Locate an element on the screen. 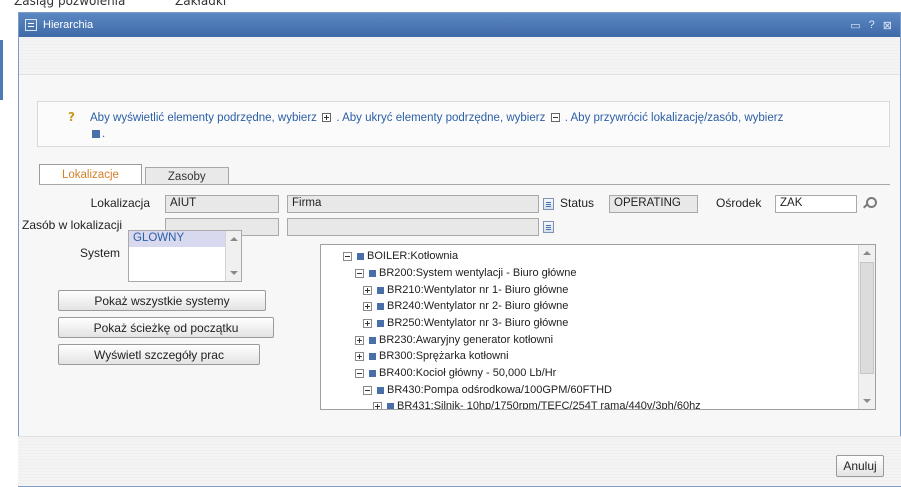  status-field: OPERATING is located at coordinates (653, 204).